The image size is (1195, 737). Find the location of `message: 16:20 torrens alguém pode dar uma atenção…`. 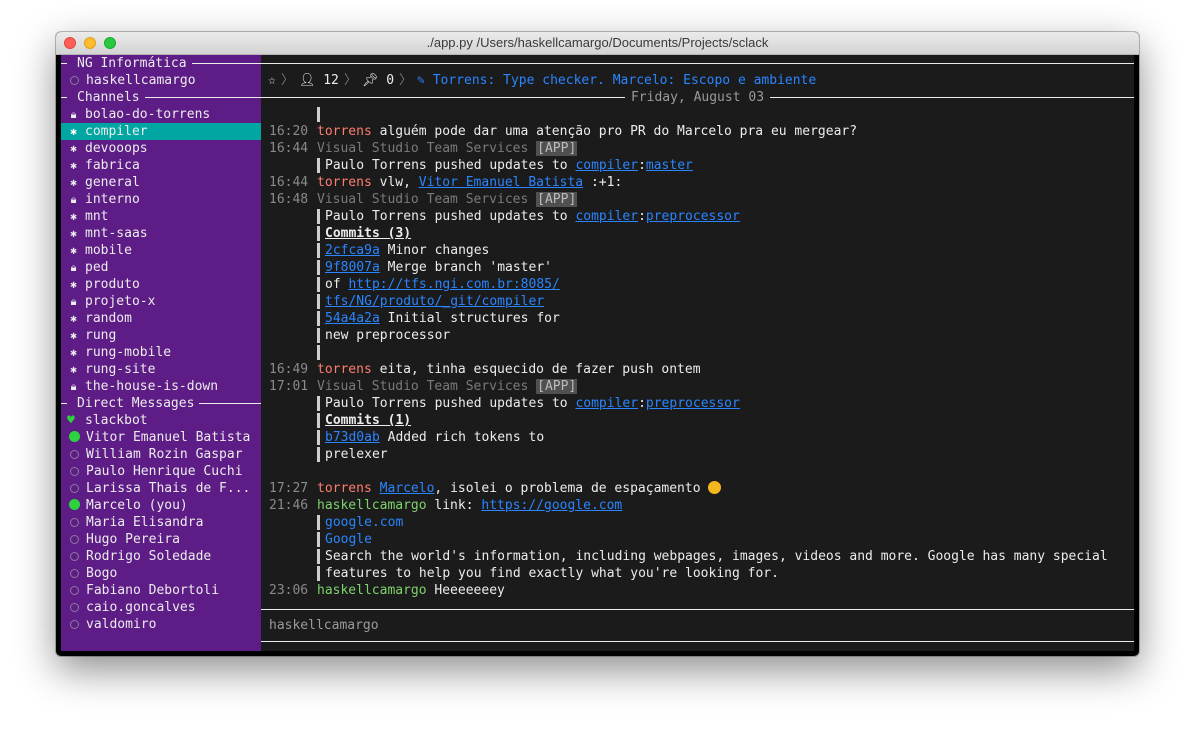

message: 16:20 torrens alguém pode dar uma atenção… is located at coordinates (697, 131).